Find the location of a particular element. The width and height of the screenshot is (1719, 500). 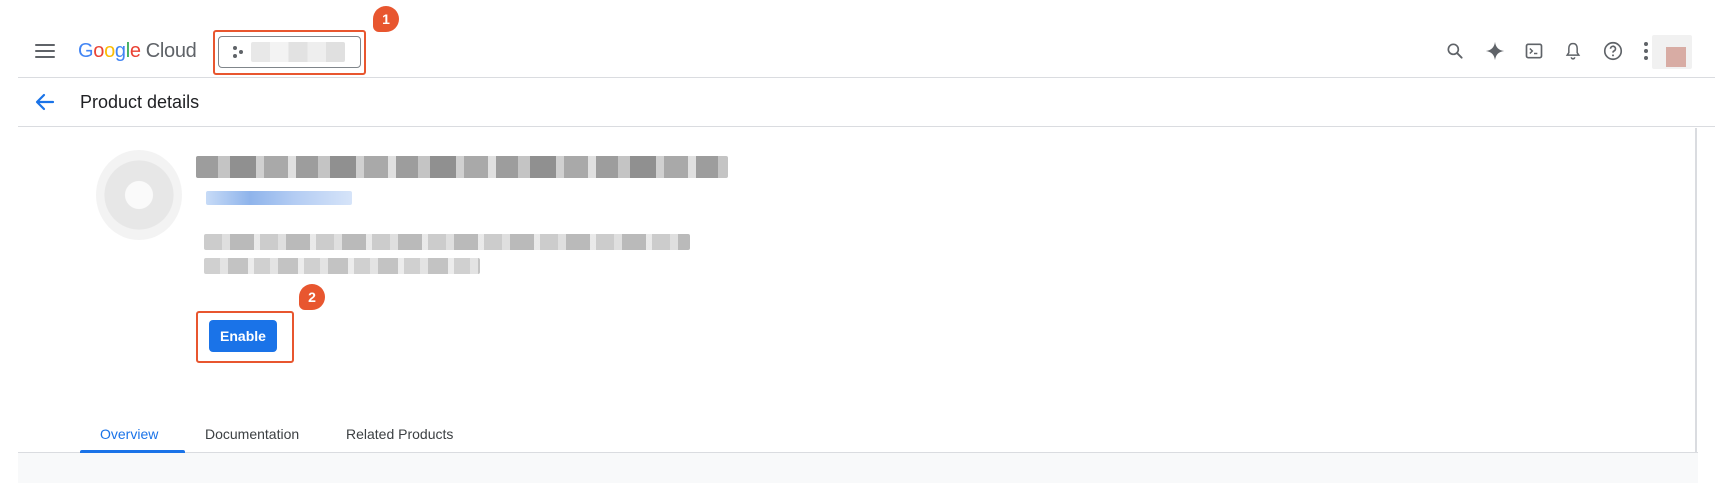

tab-documentation: Documentation is located at coordinates (252, 434).